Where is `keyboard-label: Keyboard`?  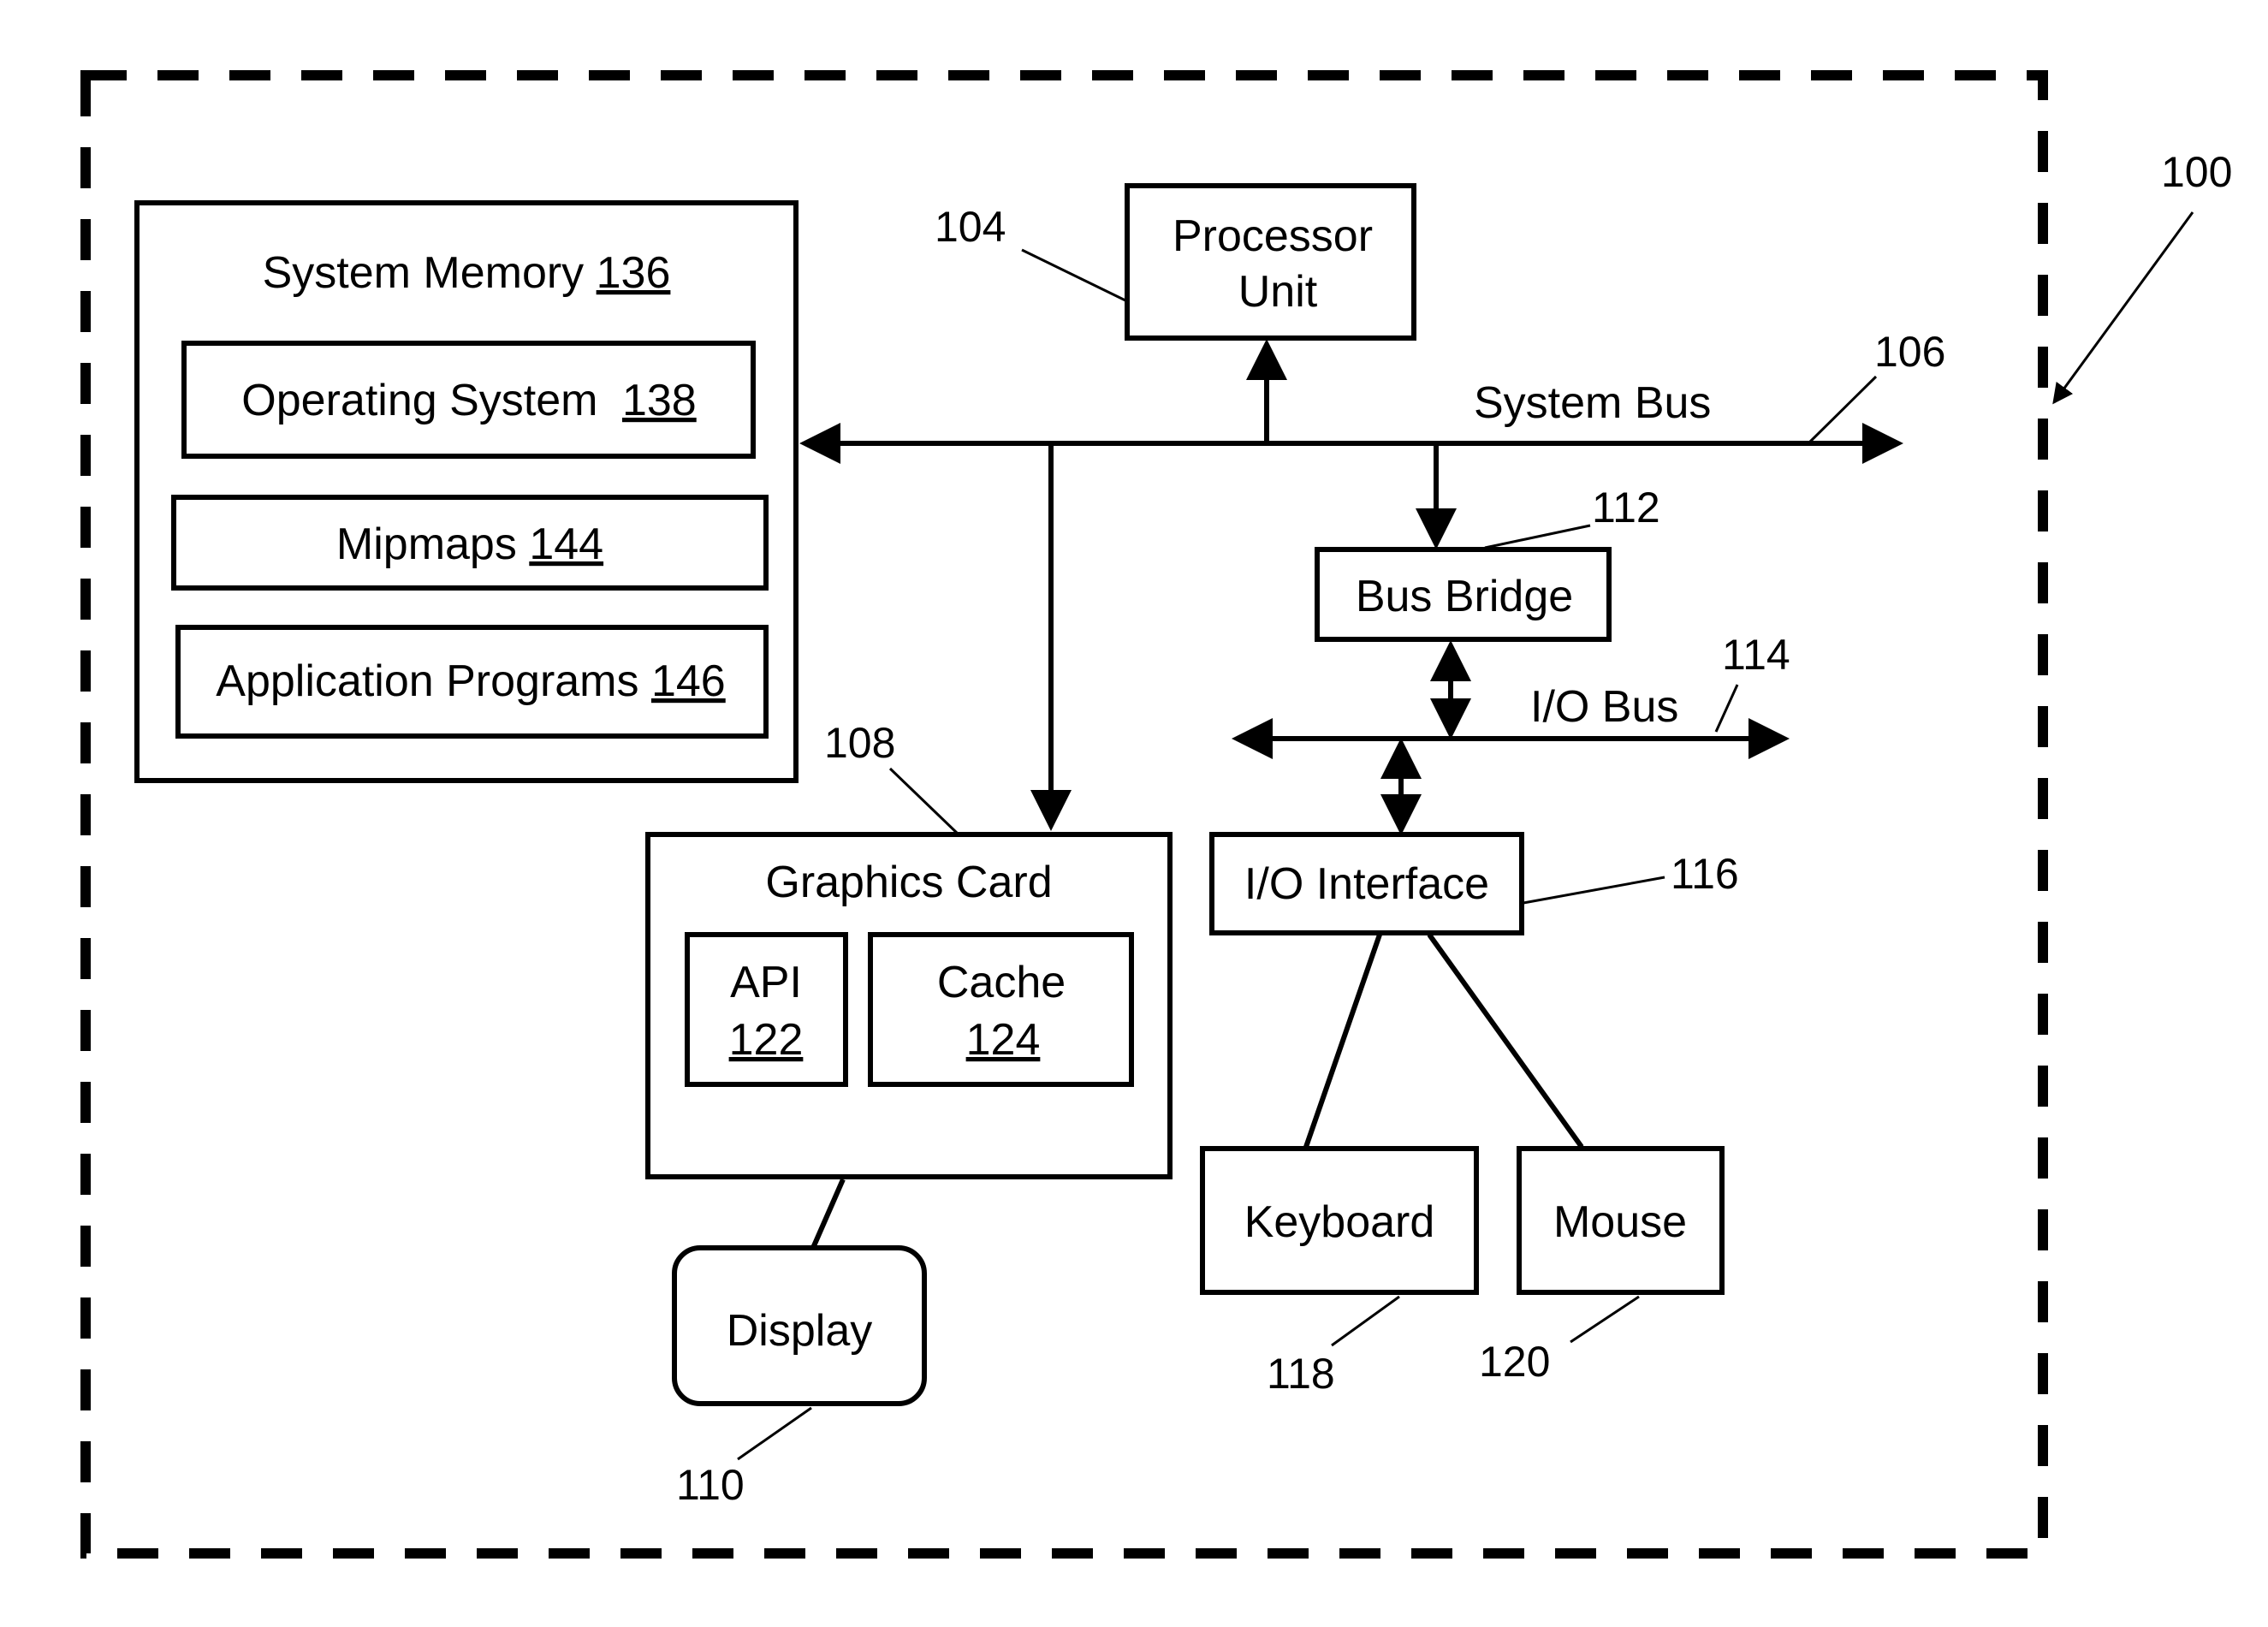
keyboard-label: Keyboard is located at coordinates (1339, 1222).